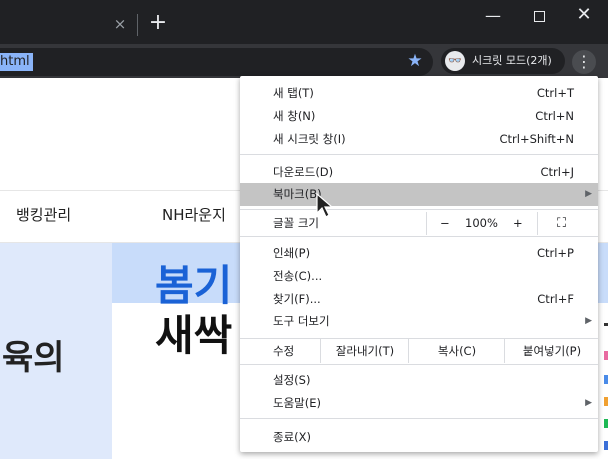  Describe the element at coordinates (304, 22) in the screenshot. I see `title-bar: × + — ✕` at that location.